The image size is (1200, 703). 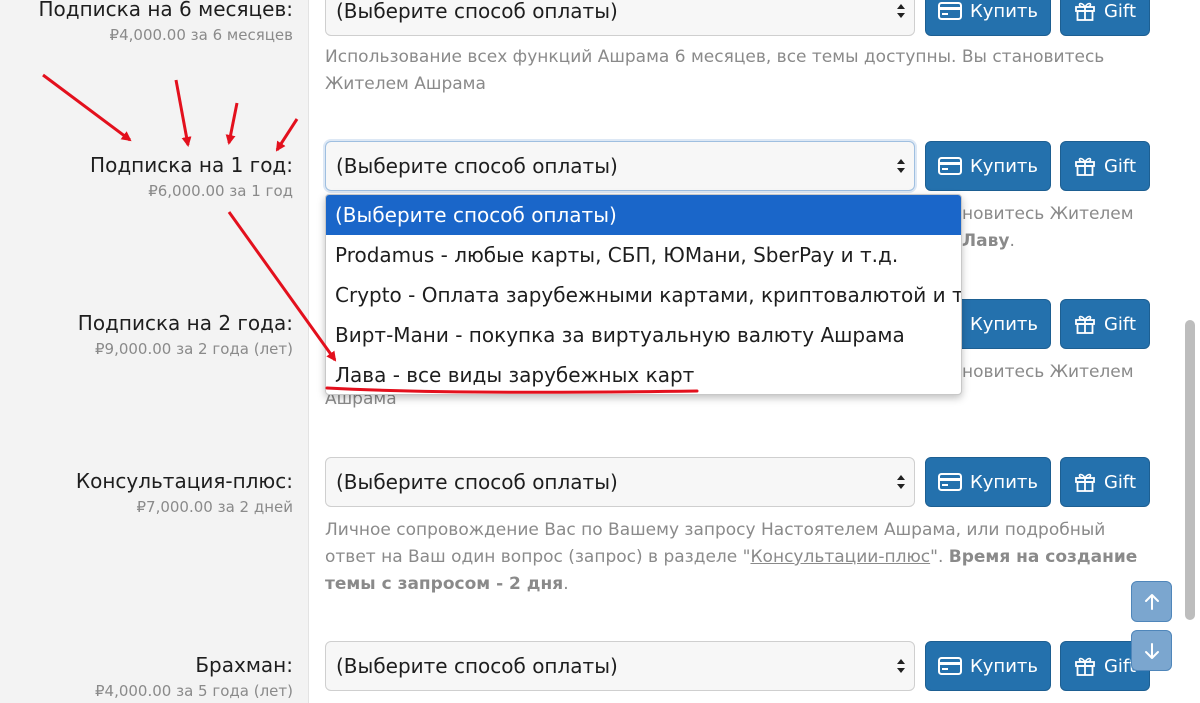 I want to click on gift-button-2-years: Gift, so click(x=1105, y=324).